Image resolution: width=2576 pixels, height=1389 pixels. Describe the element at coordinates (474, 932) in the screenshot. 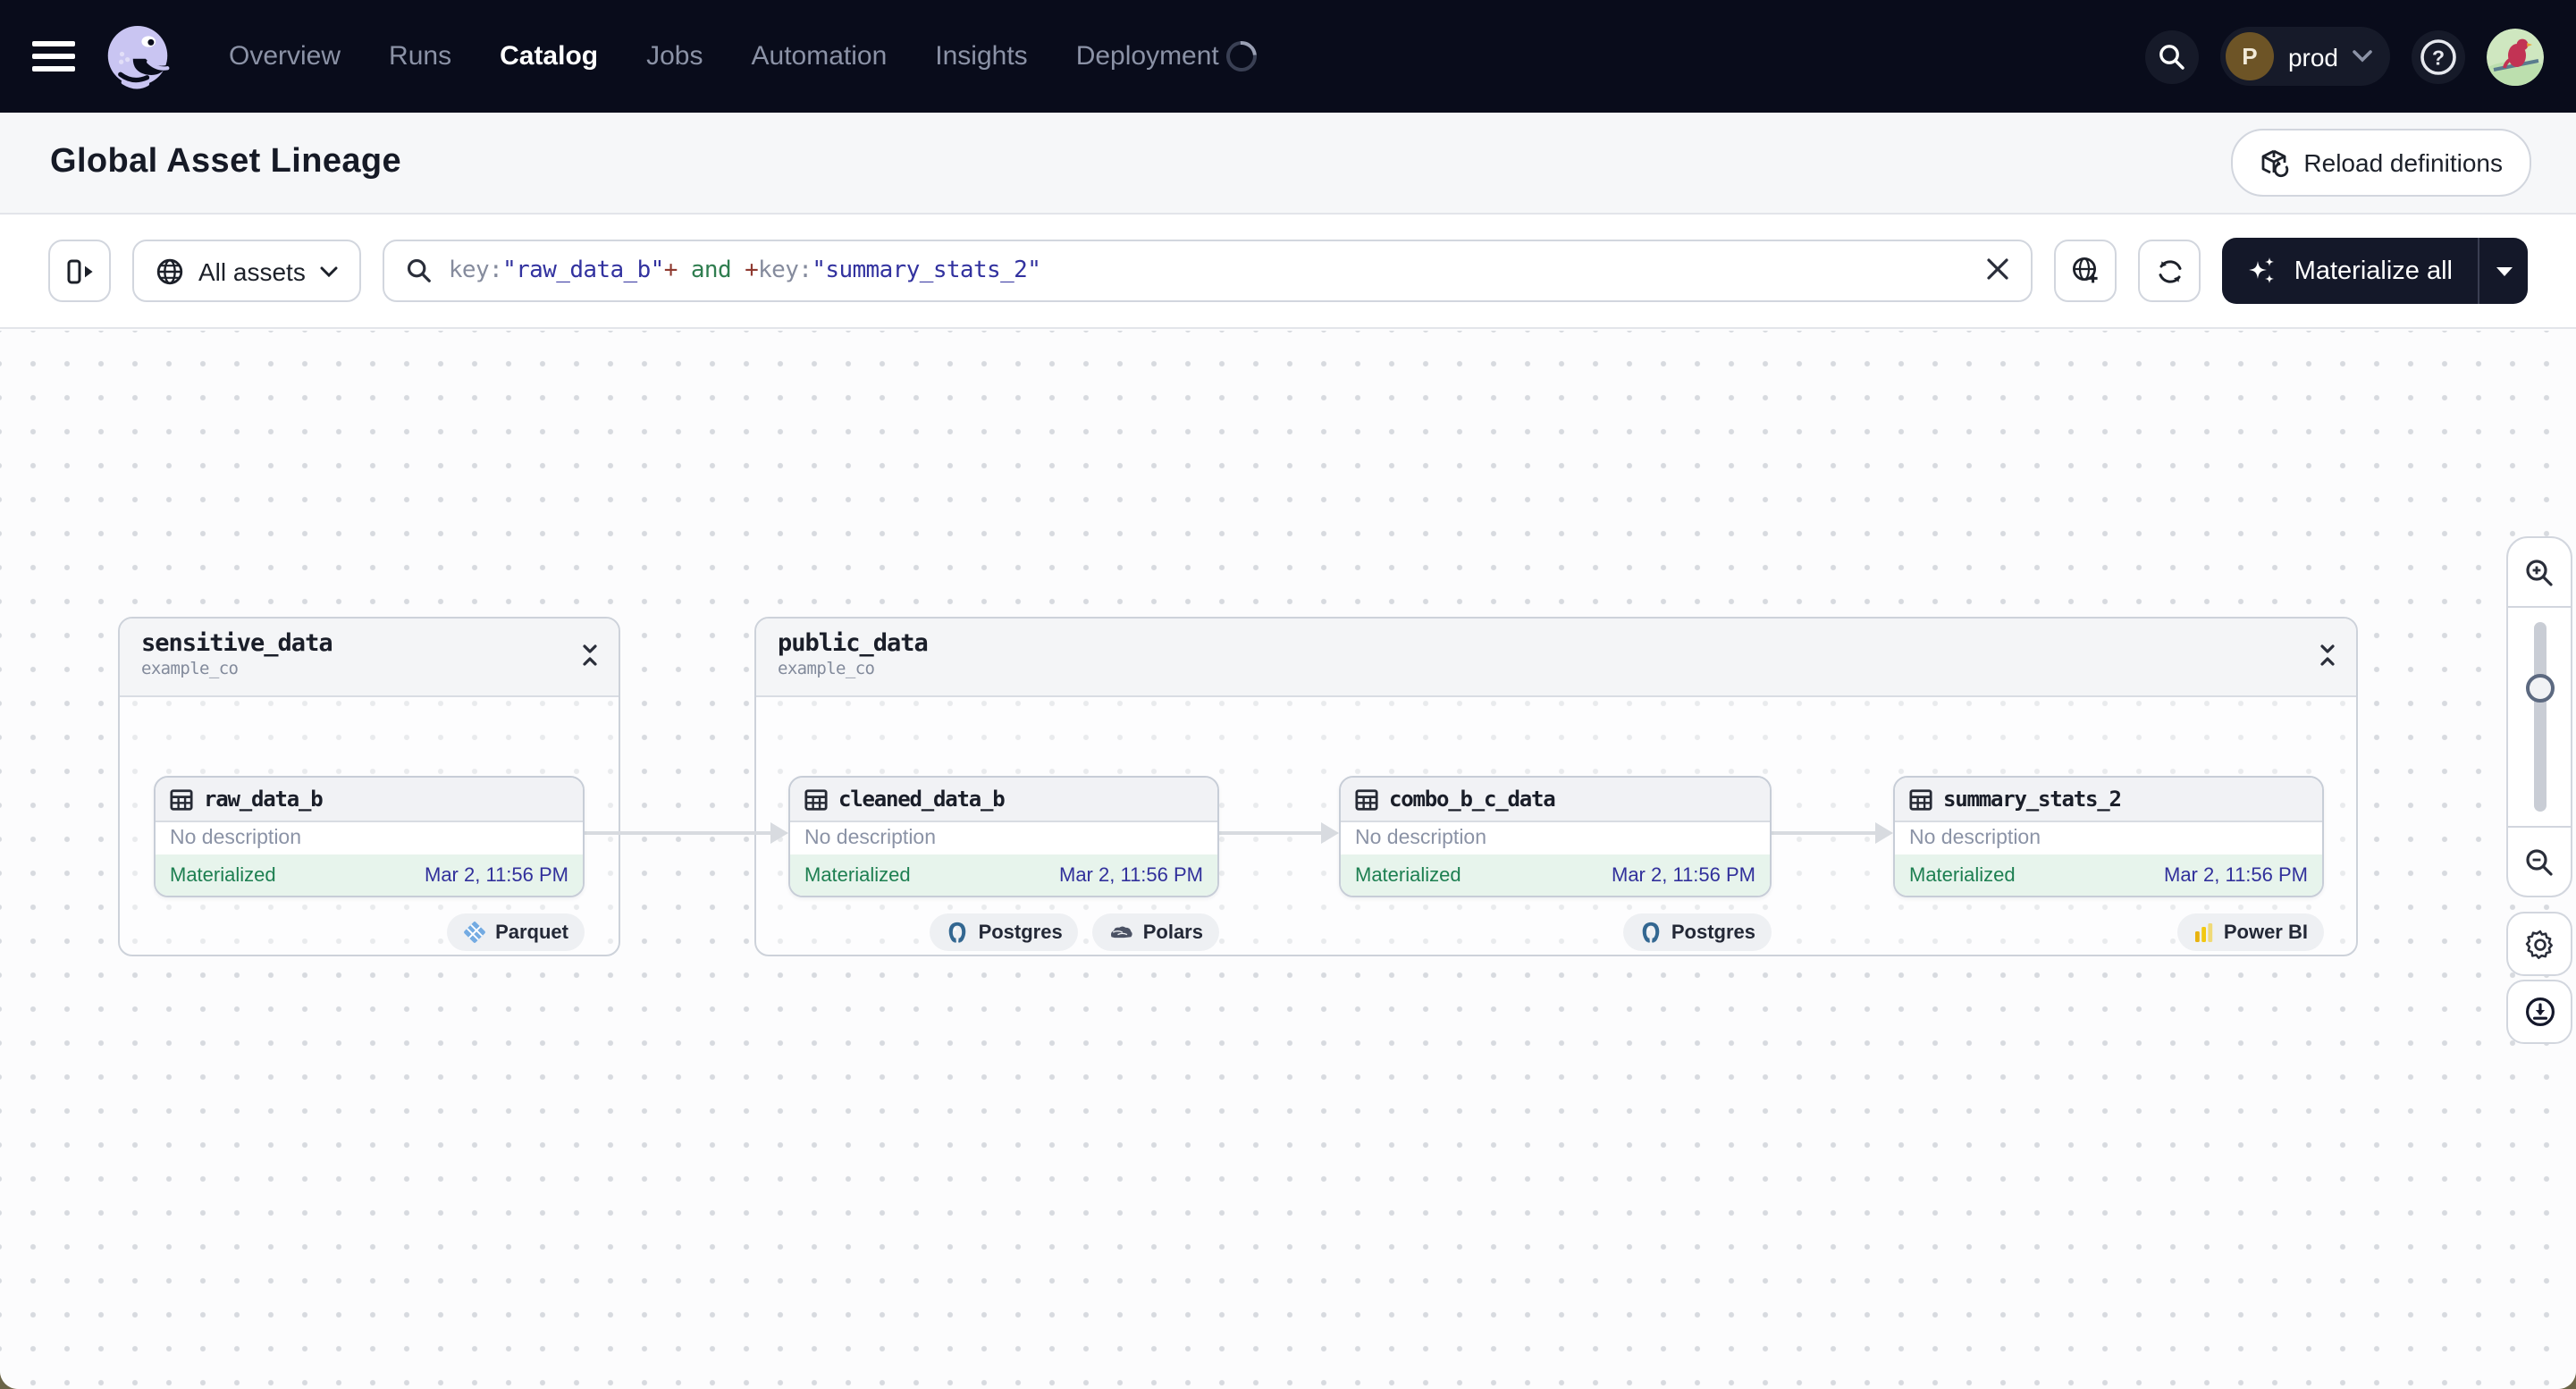

I see `parquet-icon` at that location.